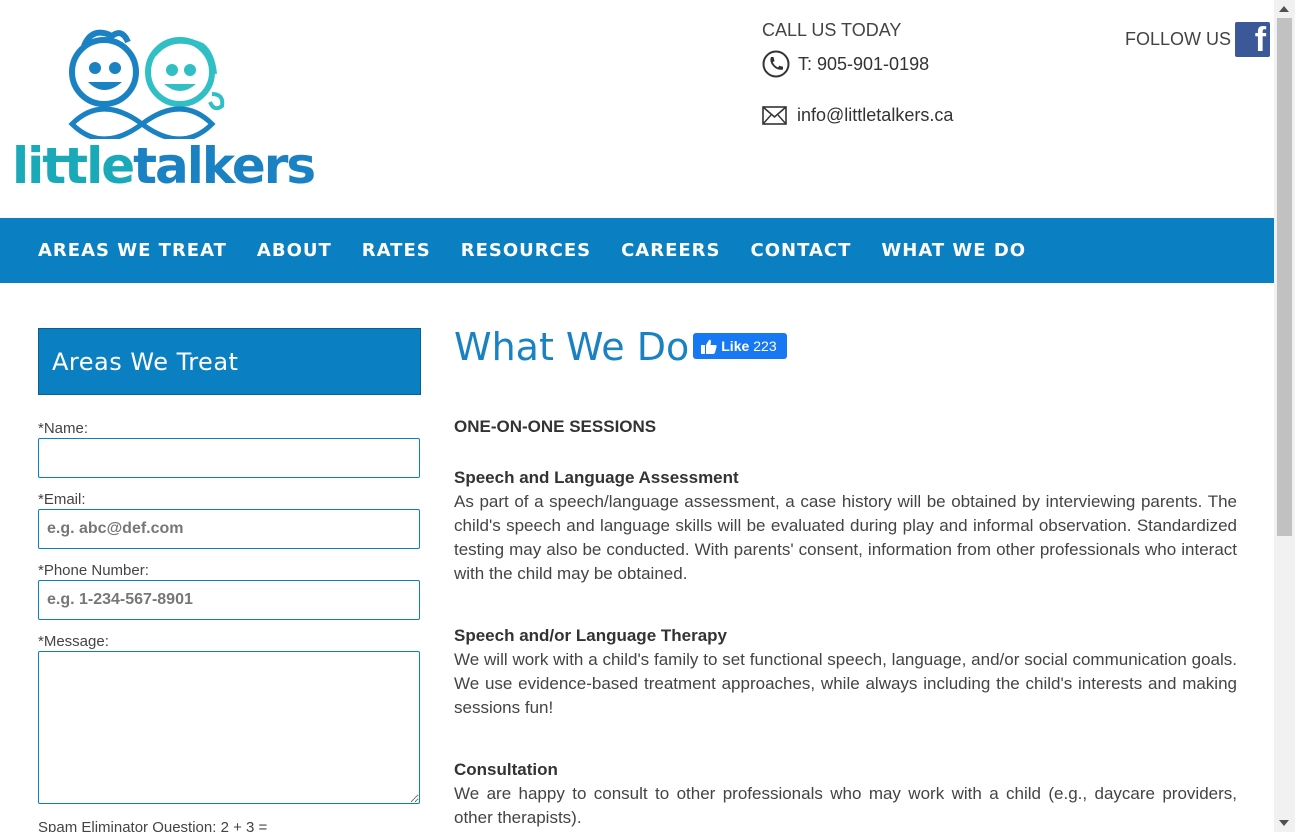 The image size is (1295, 832). I want to click on nav-areas-we-treat: AREAS WE TREAT, so click(132, 250).